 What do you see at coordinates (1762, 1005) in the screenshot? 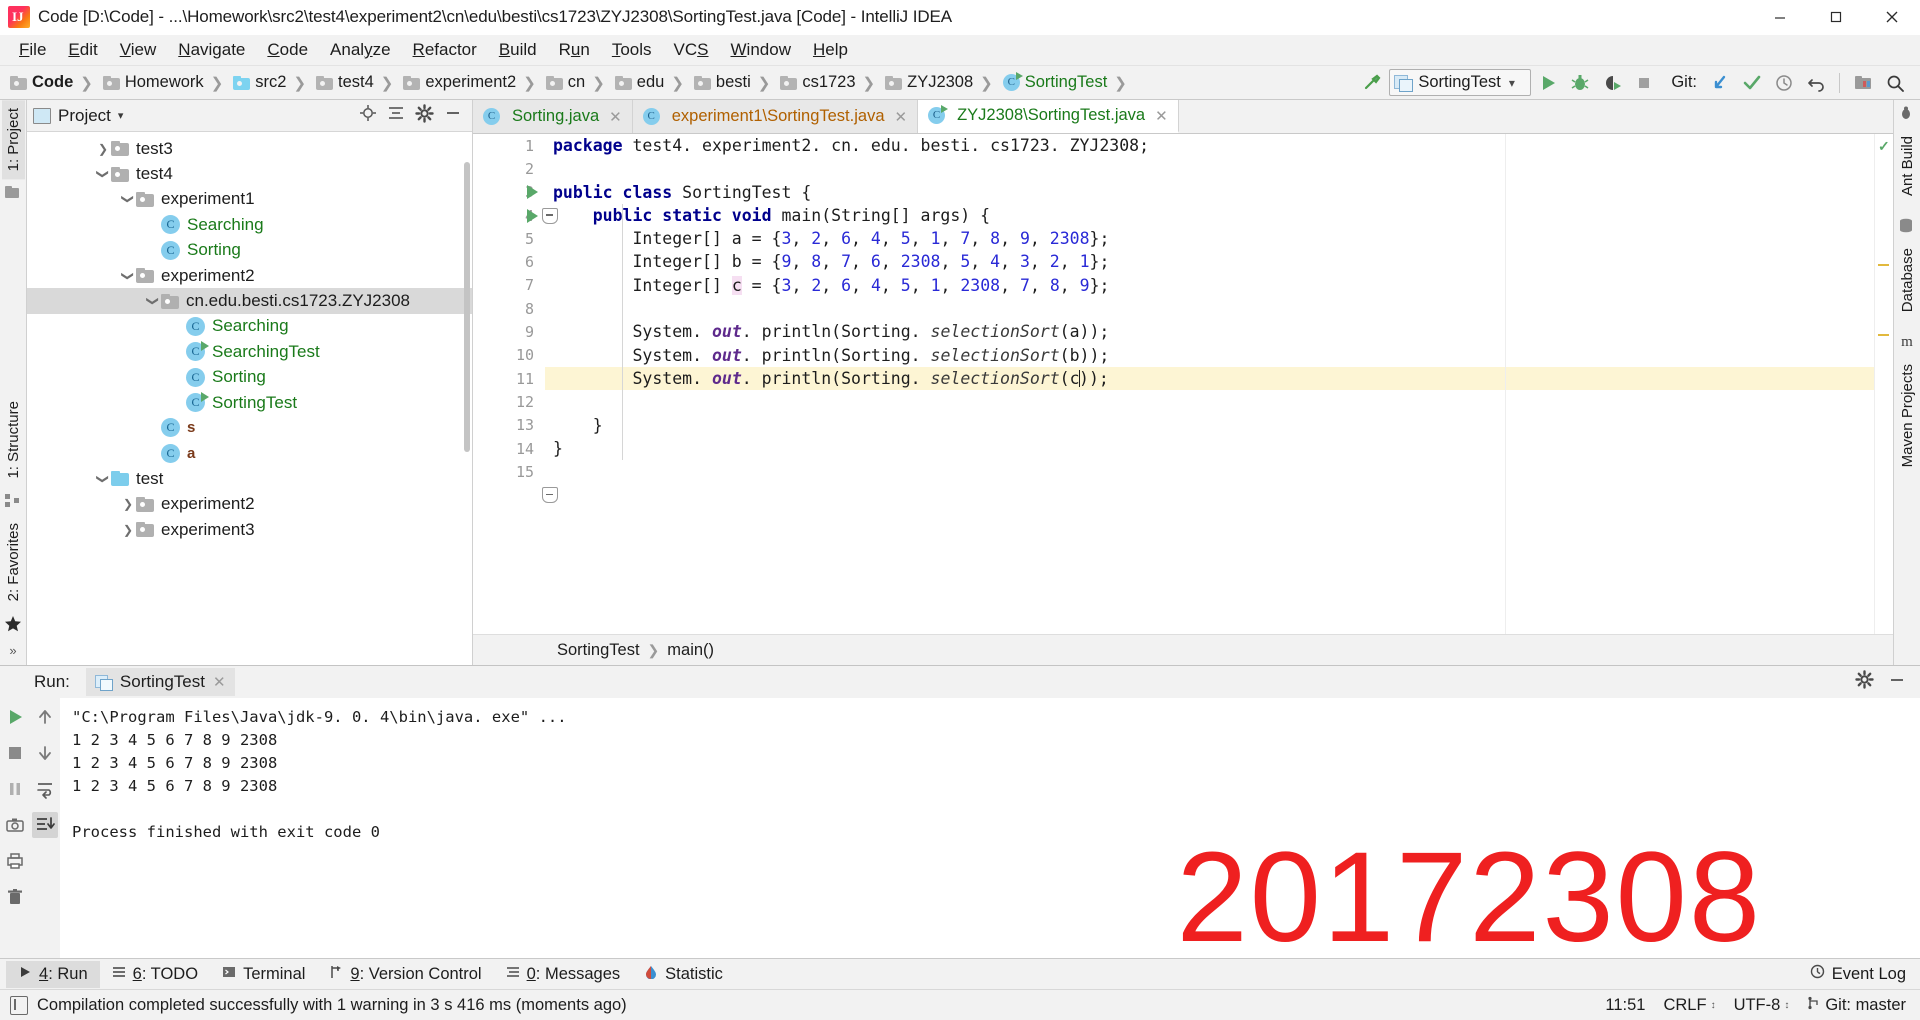
I see `status-encoding: UTF-8 ↕` at bounding box center [1762, 1005].